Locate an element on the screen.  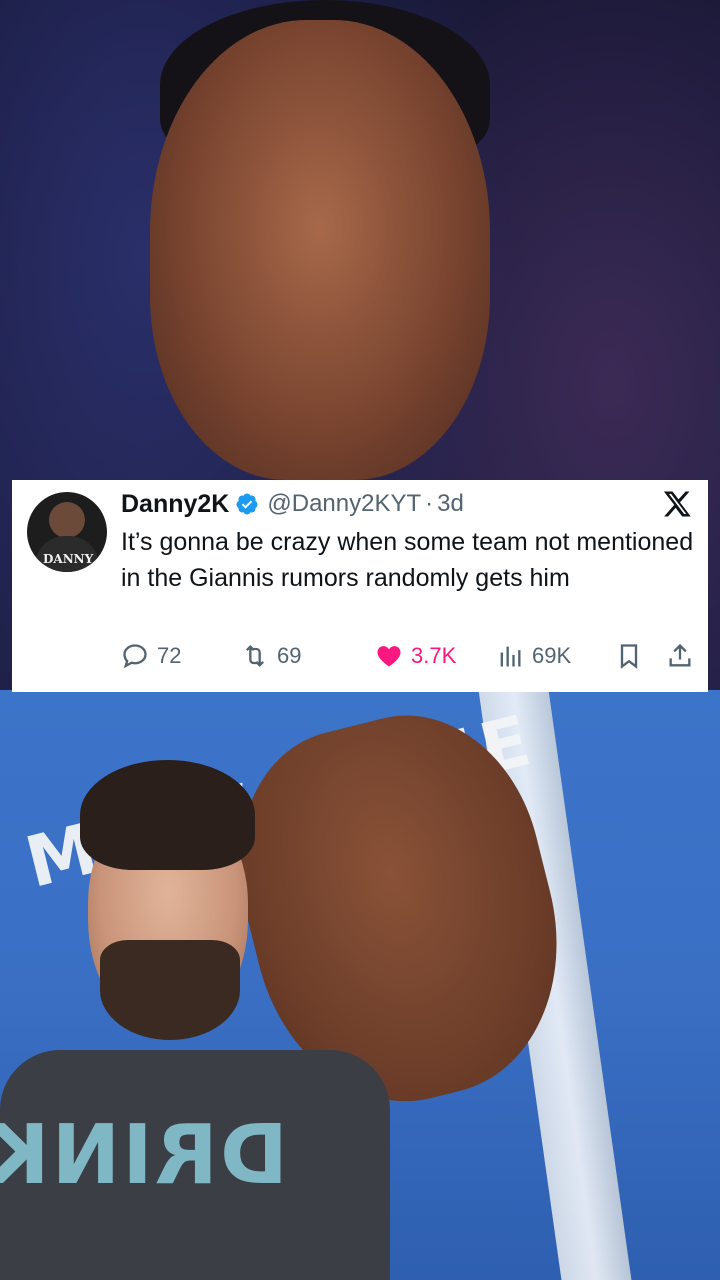
reactor-beard is located at coordinates (170, 990).